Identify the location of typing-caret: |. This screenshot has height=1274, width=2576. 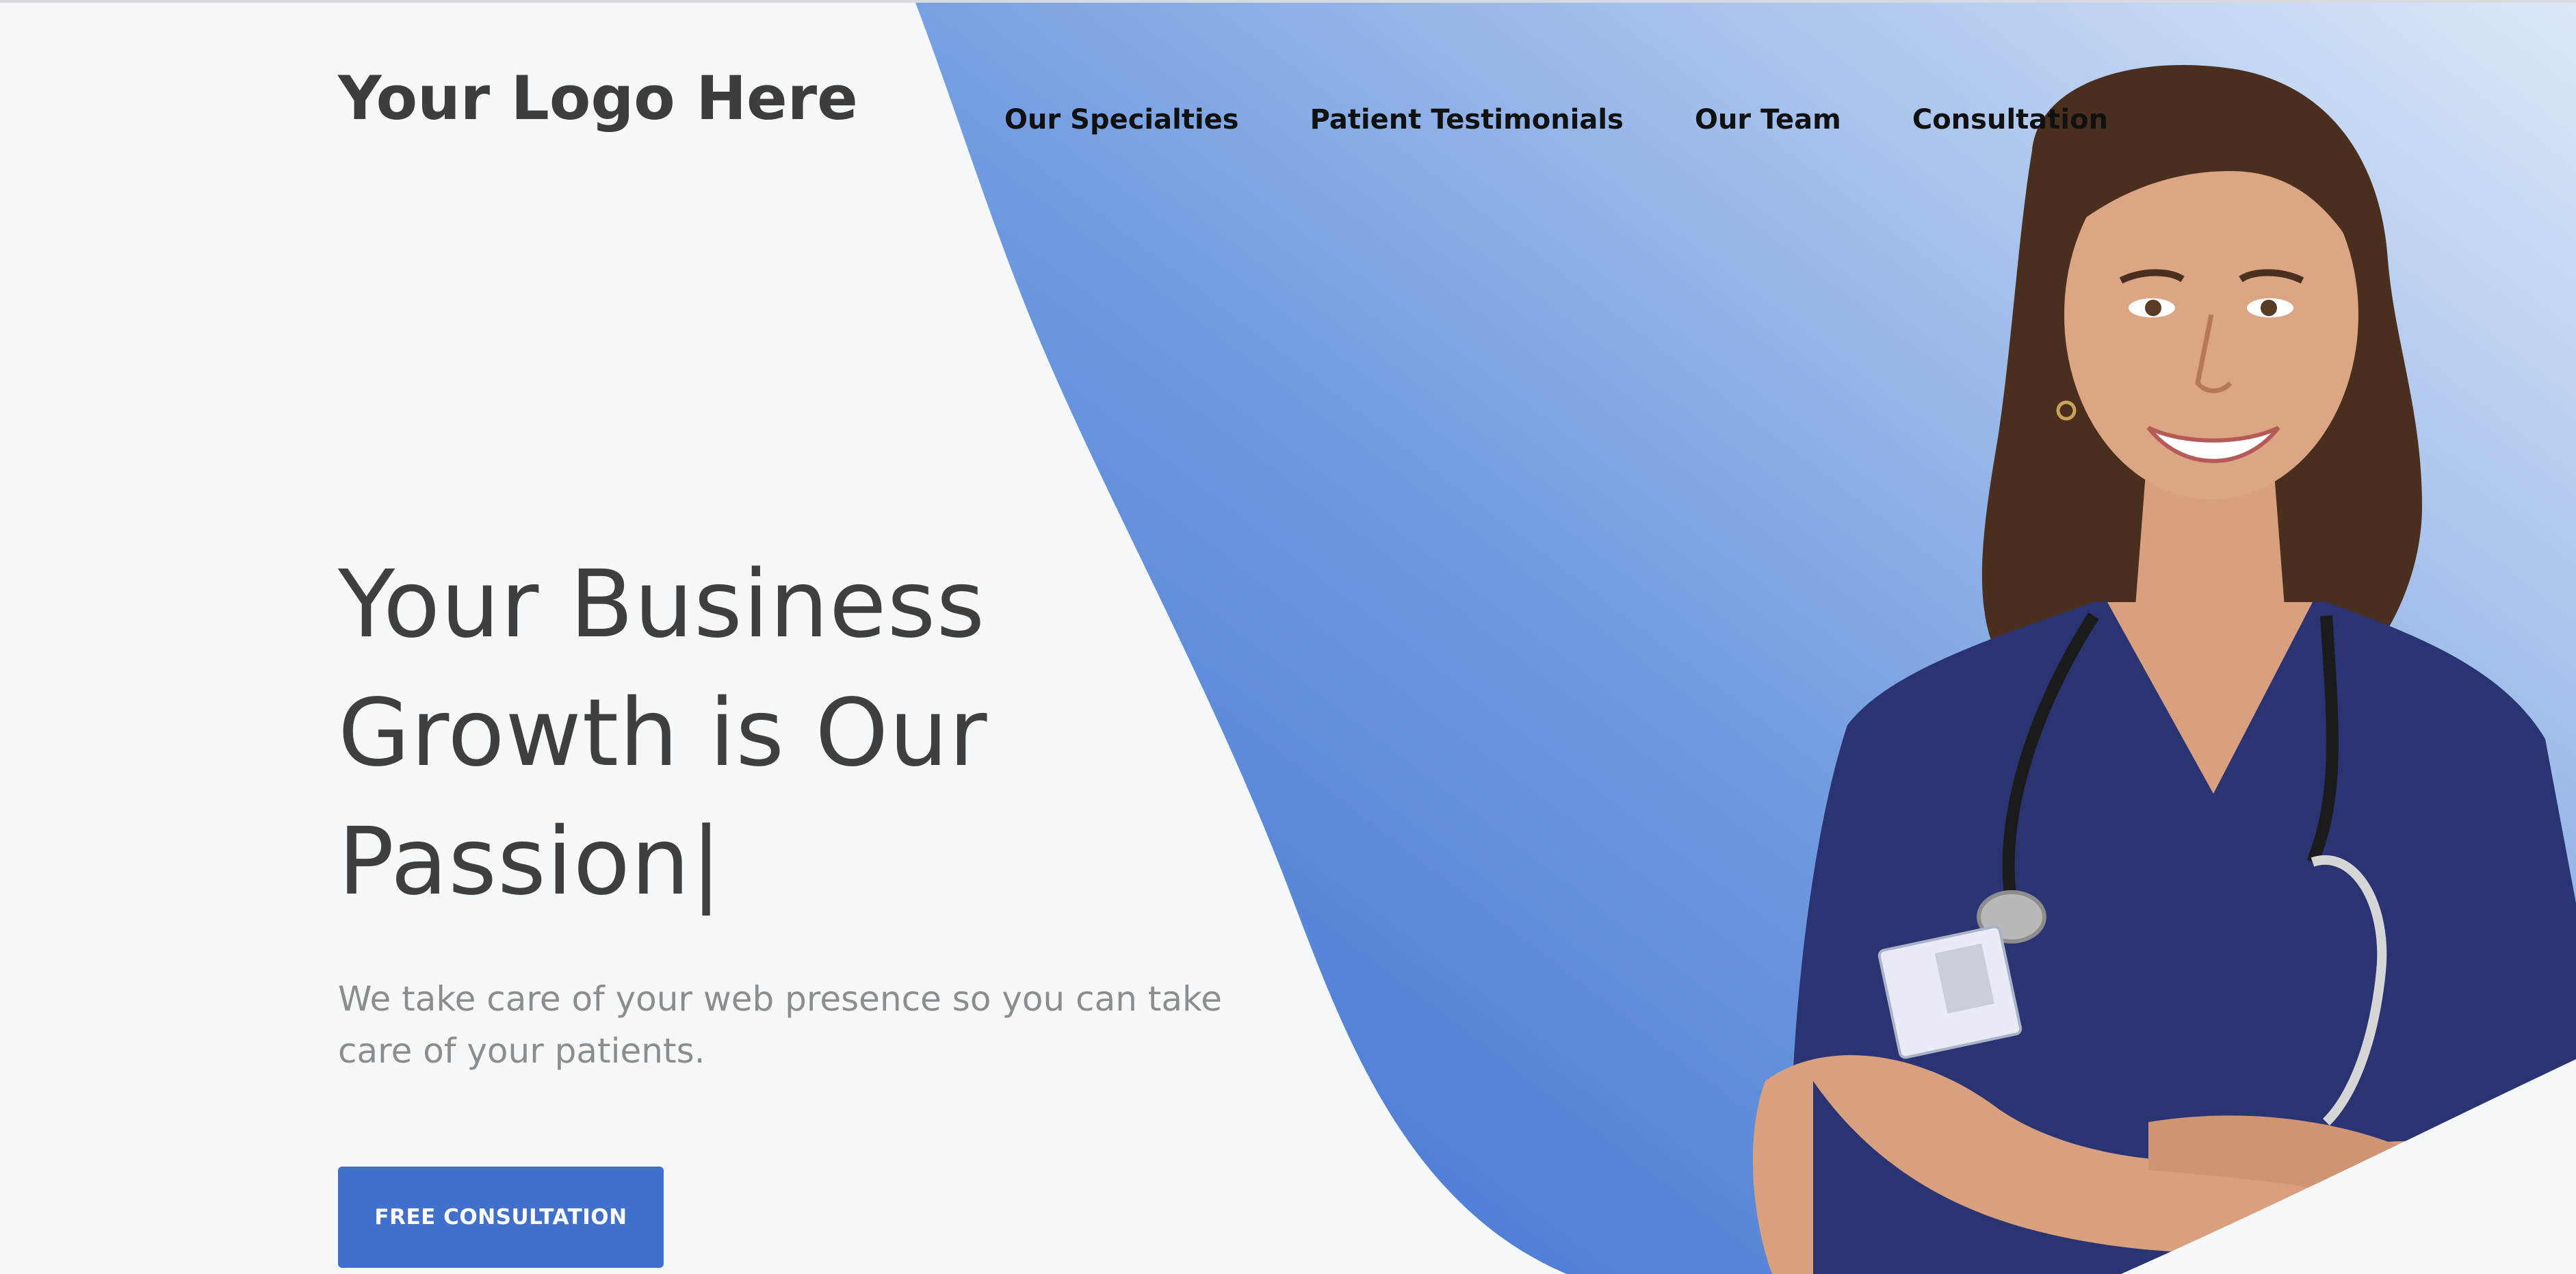
(706, 862).